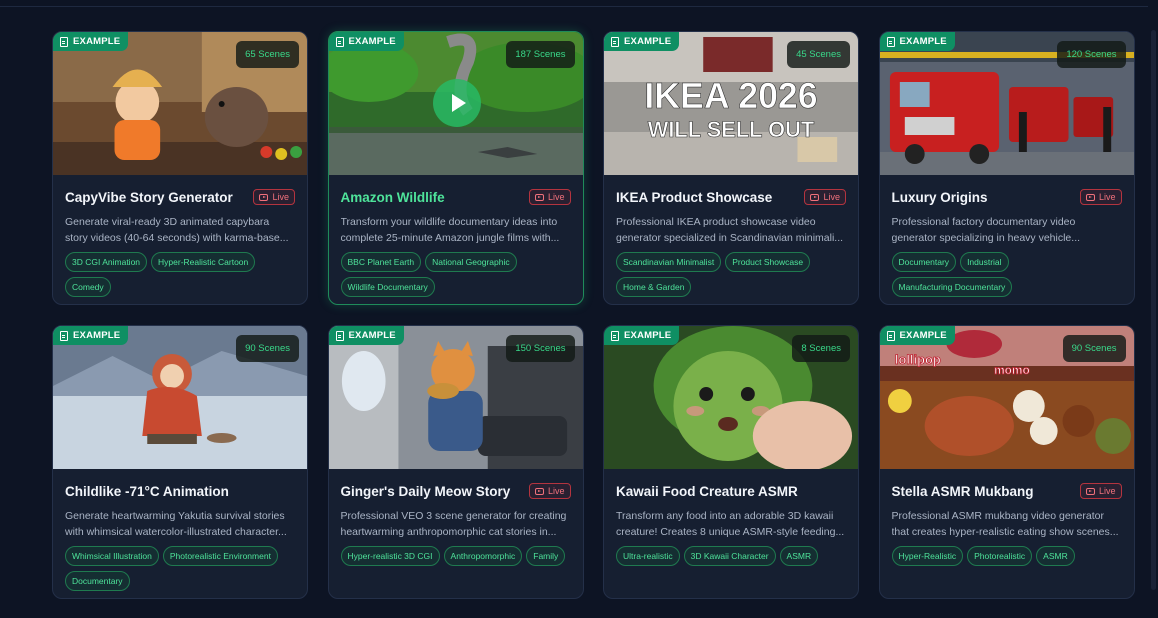  I want to click on card-title: Luxury Origins, so click(939, 197).